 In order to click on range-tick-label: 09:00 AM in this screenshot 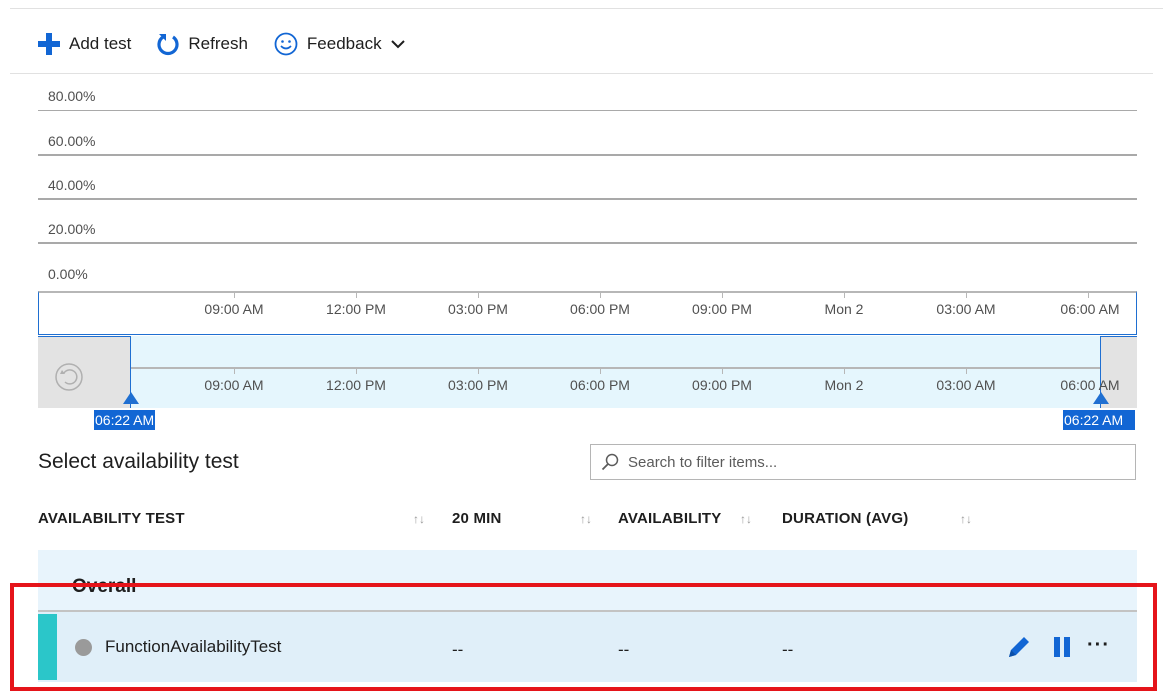, I will do `click(234, 385)`.